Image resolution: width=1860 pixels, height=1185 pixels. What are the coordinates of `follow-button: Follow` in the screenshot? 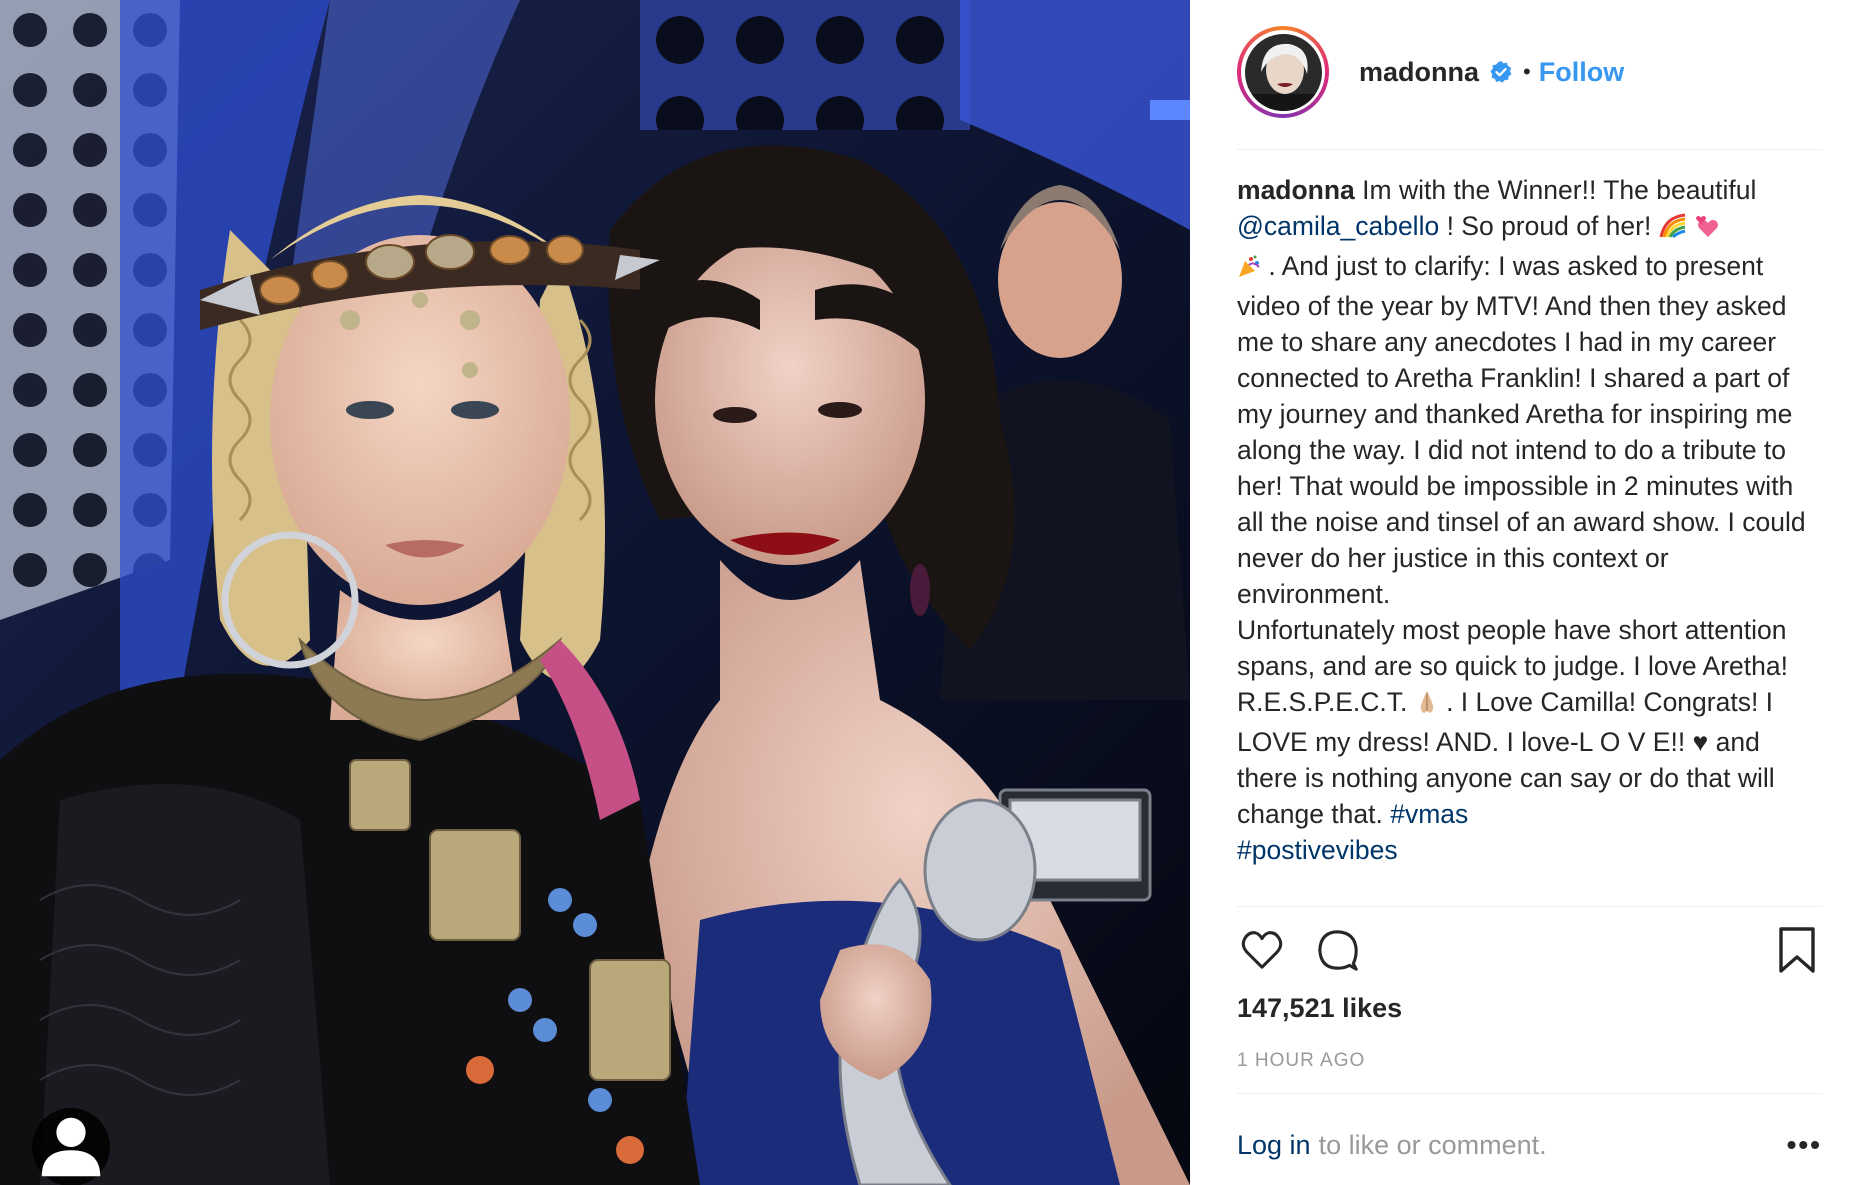 It's located at (1581, 72).